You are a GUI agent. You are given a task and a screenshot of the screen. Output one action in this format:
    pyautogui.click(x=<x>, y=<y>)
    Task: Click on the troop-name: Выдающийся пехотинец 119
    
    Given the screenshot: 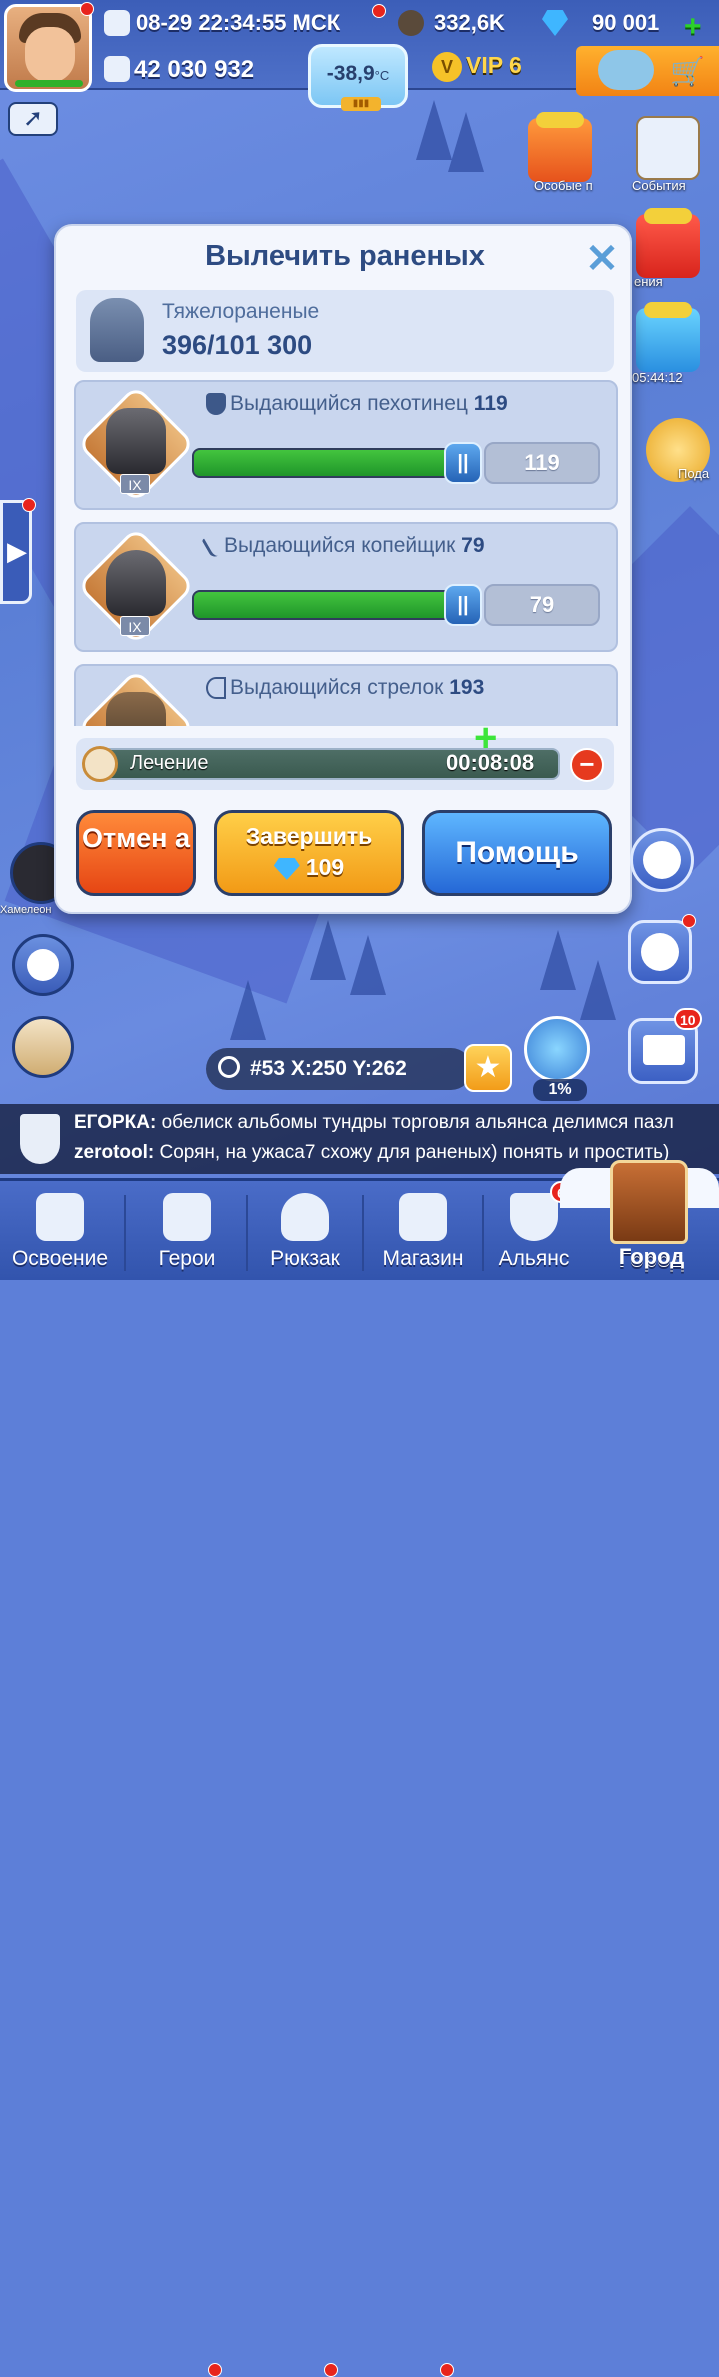 What is the action you would take?
    pyautogui.click(x=357, y=404)
    